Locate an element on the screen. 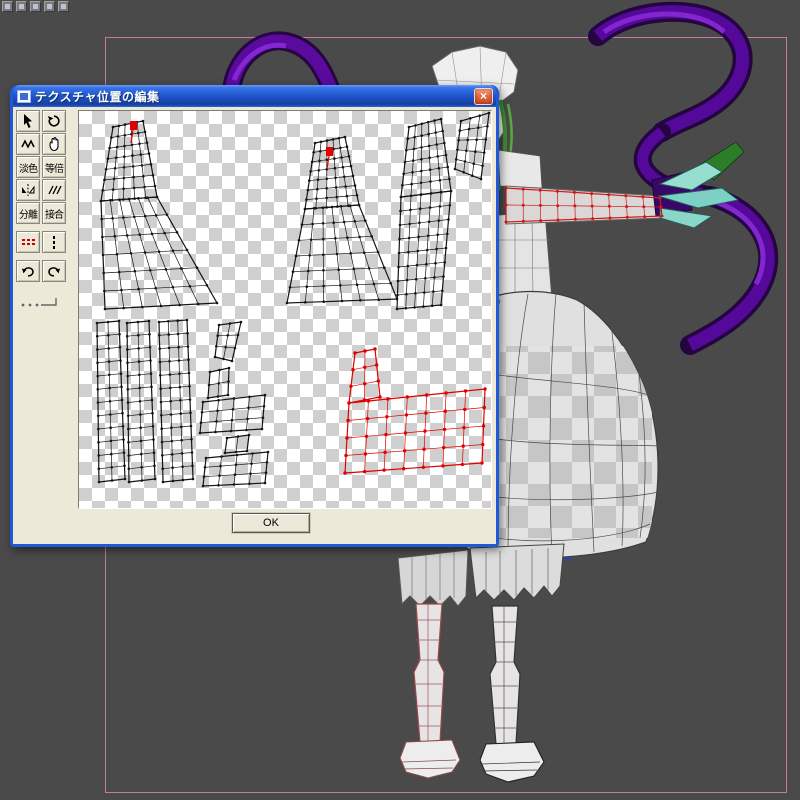 The height and width of the screenshot is (800, 800). ok-button: OK is located at coordinates (271, 523).